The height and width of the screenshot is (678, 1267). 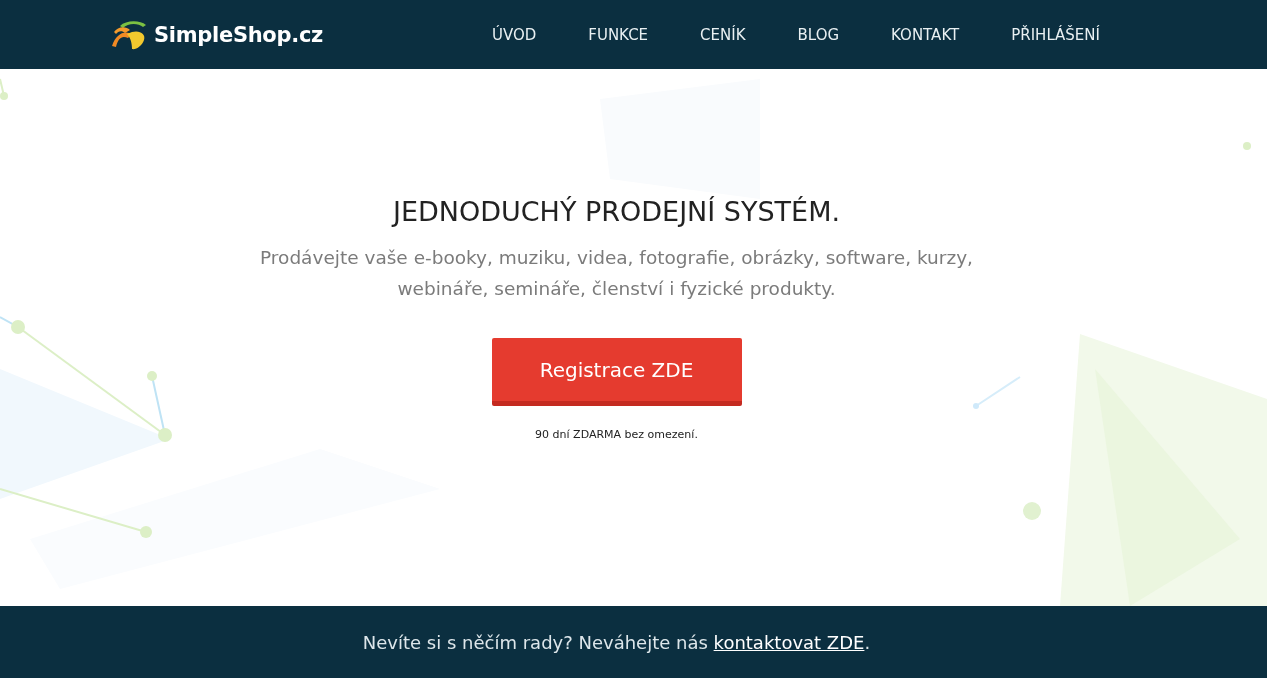 I want to click on hero-subtitle: Prodávejte vaše e-booky, muziku, videa, fotografie, obrázky, software, kurzy, webináře, semináře, členství i fyzické produkty., so click(x=616, y=273).